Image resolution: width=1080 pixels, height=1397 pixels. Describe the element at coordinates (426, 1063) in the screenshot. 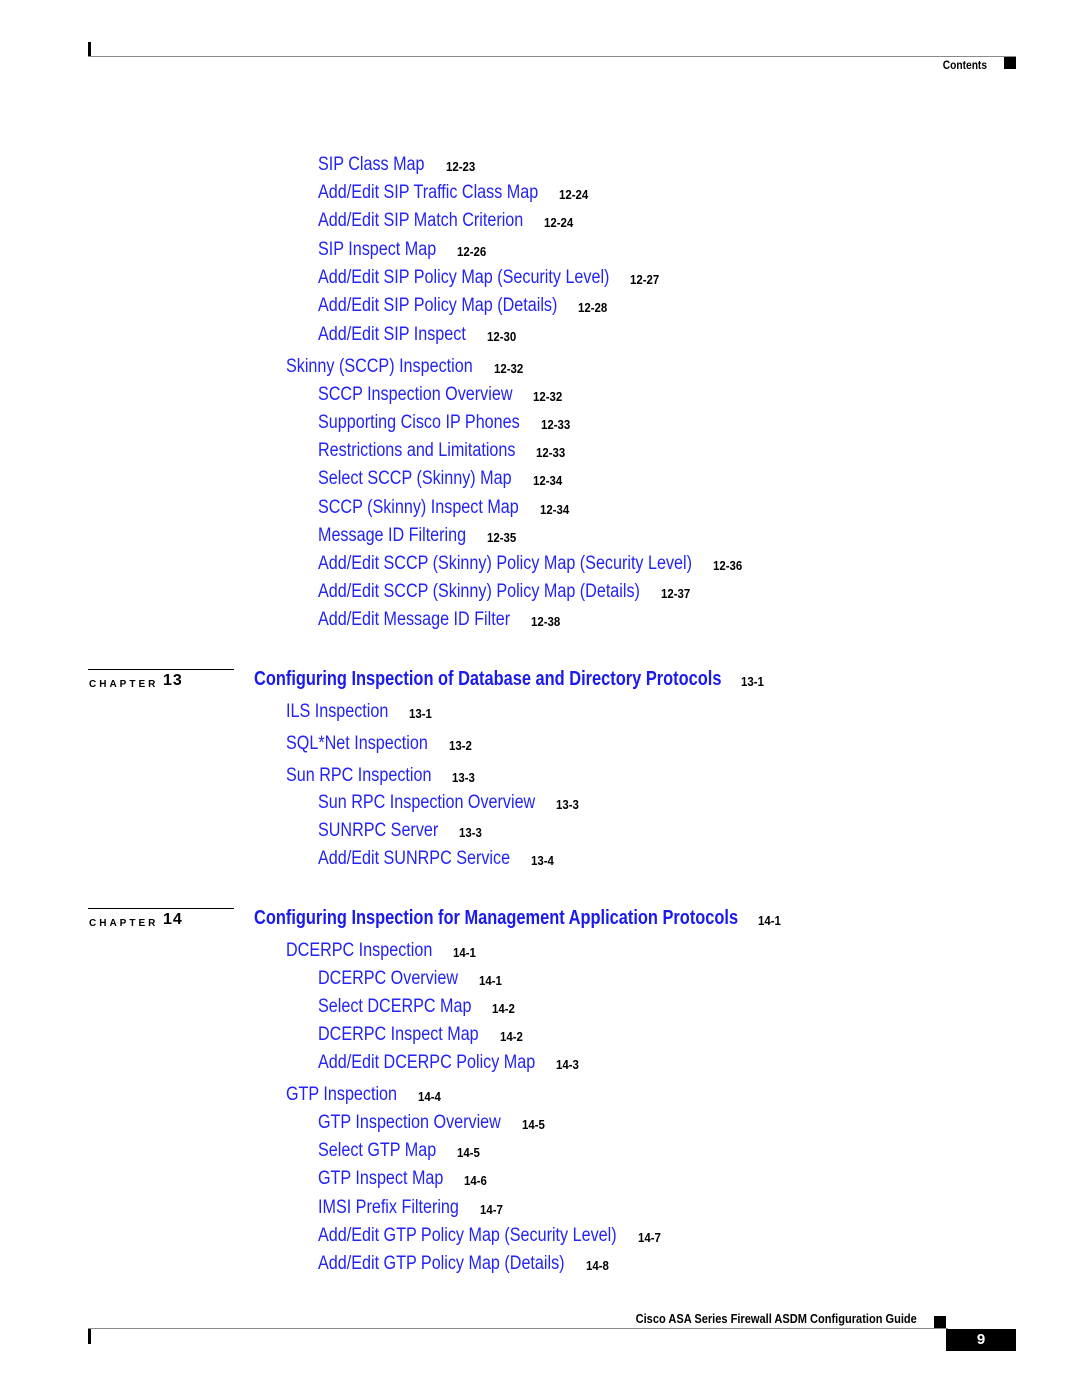

I see `toc-entry-title: Add/Edit DCERPC Policy Map` at that location.